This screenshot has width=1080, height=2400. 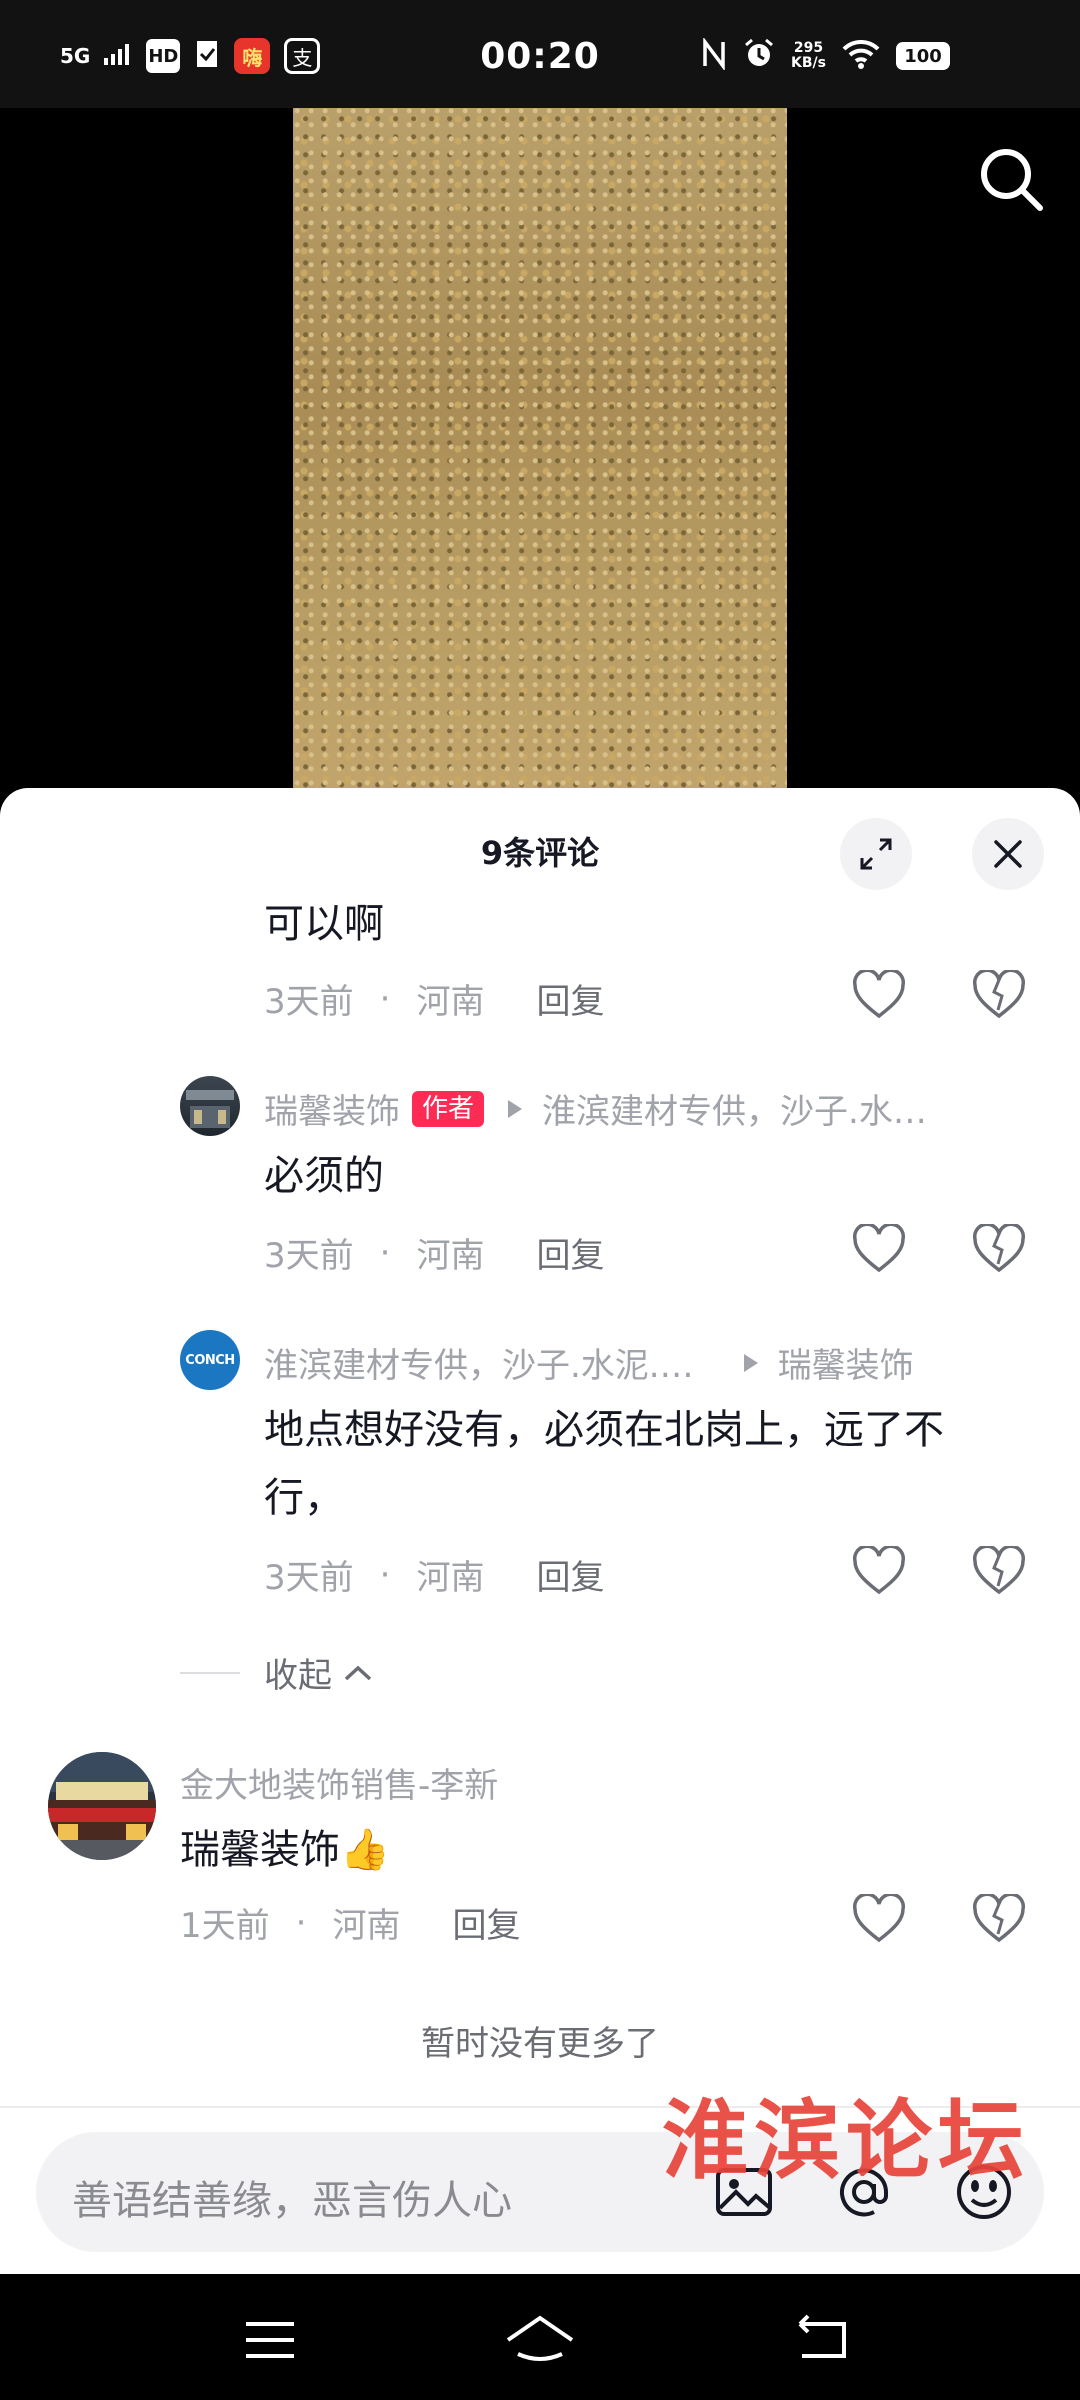 I want to click on collapse-divider, so click(x=210, y=1672).